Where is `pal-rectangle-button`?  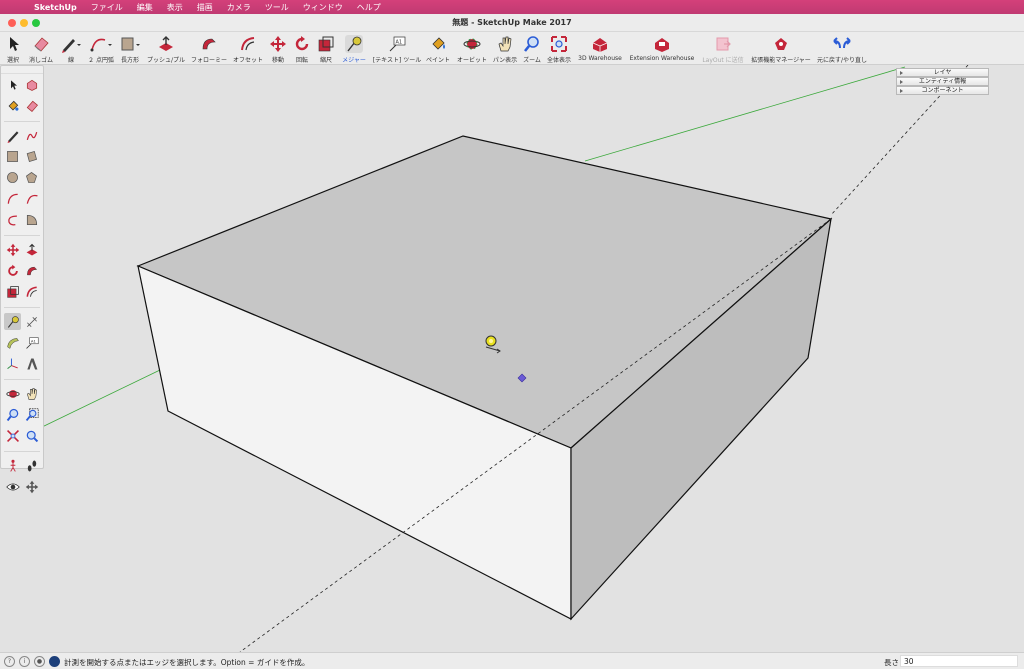
pal-rectangle-button is located at coordinates (12, 156).